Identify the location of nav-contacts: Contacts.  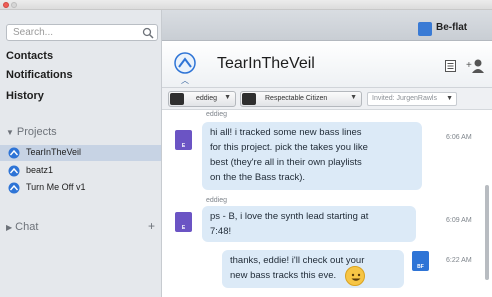
(29, 56).